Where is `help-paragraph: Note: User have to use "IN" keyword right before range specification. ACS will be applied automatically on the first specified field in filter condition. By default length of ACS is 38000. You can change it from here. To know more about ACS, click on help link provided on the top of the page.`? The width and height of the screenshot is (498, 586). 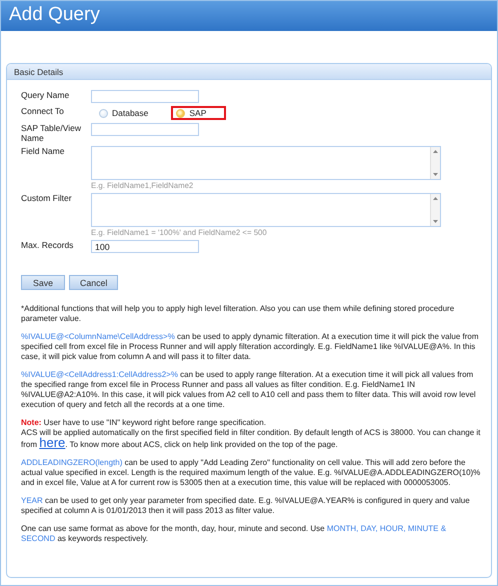 help-paragraph: Note: User have to use "IN" keyword right before range specification. ACS will be applied automatically on the first specified field in filter condition. By default length of ACS is 38000. You can change it from here. To know more about ACS, click on help link provided on the top of the page. is located at coordinates (251, 434).